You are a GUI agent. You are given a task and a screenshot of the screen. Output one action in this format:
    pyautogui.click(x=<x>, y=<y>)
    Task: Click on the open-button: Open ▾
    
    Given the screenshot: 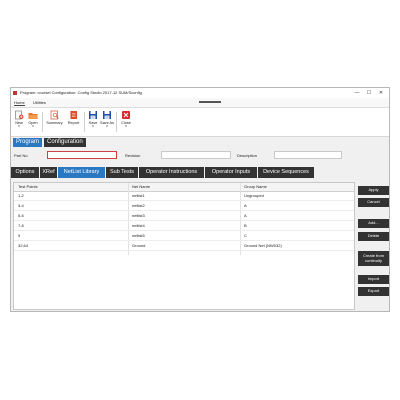 What is the action you would take?
    pyautogui.click(x=33, y=119)
    